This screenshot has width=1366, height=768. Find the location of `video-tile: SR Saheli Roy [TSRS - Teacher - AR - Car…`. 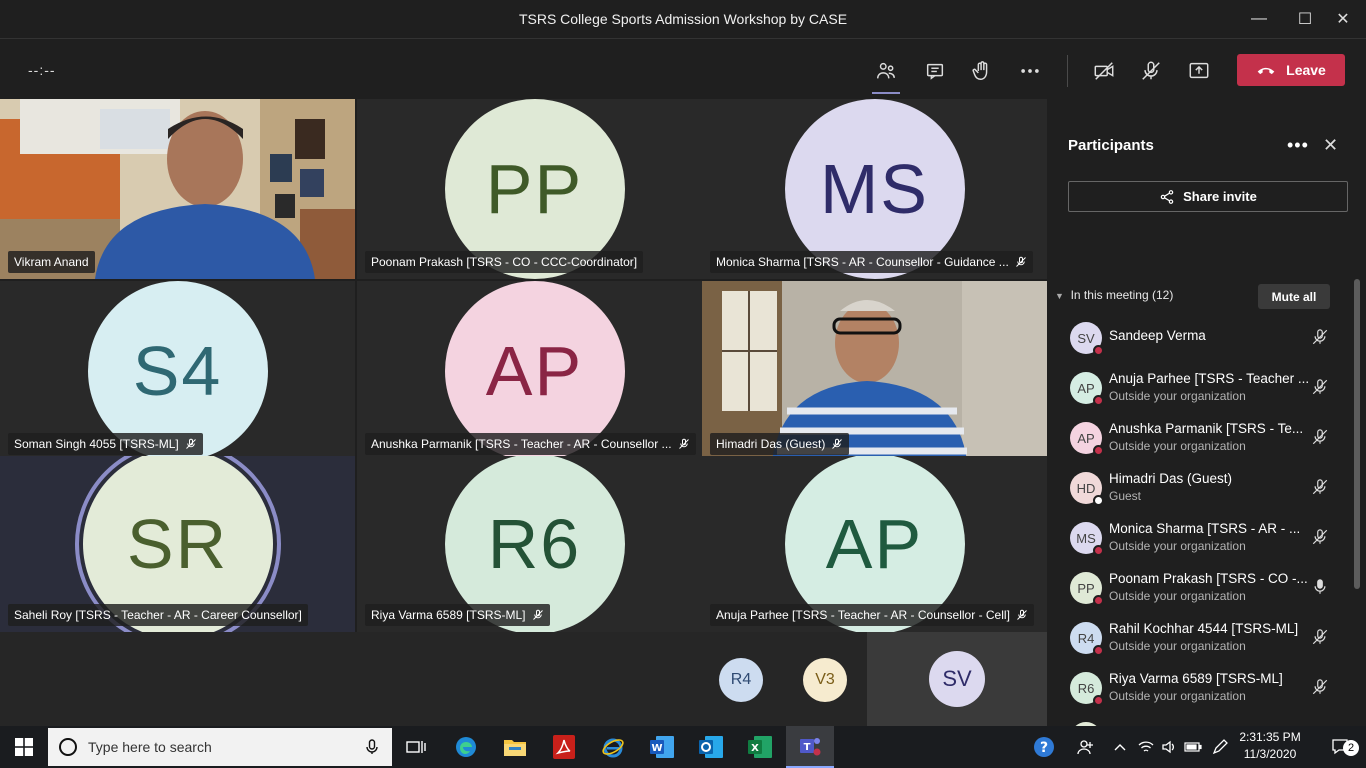

video-tile: SR Saheli Roy [TSRS - Teacher - AR - Car… is located at coordinates (177, 544).